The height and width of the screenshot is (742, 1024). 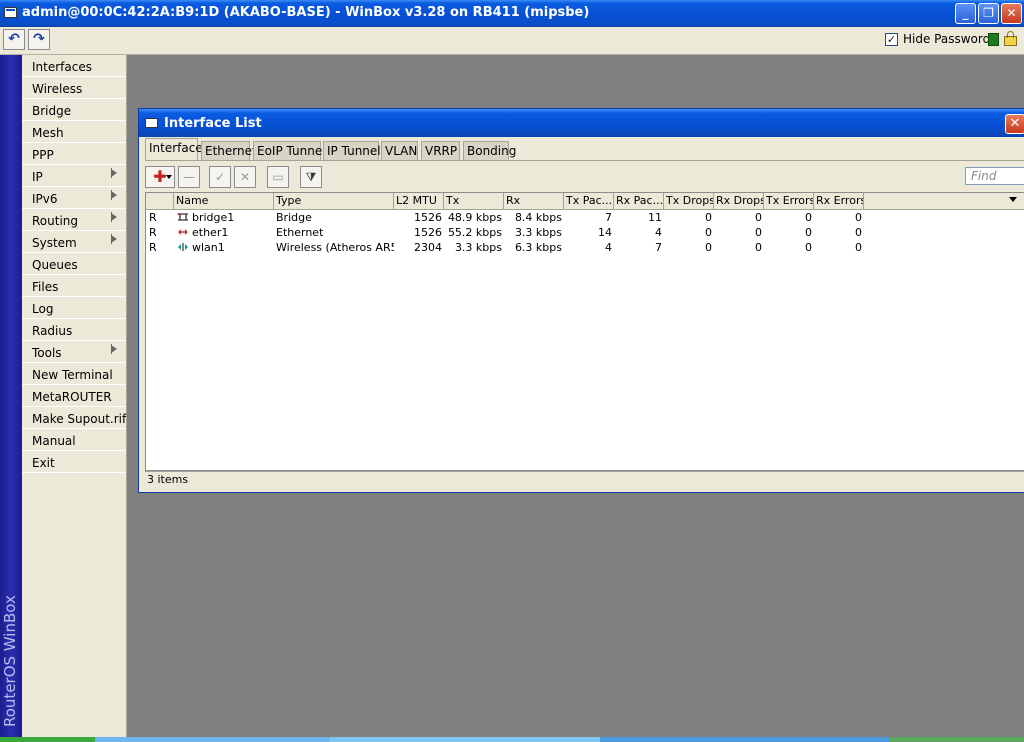 I want to click on column-header-rx-errors: Rx Errors, so click(x=839, y=201).